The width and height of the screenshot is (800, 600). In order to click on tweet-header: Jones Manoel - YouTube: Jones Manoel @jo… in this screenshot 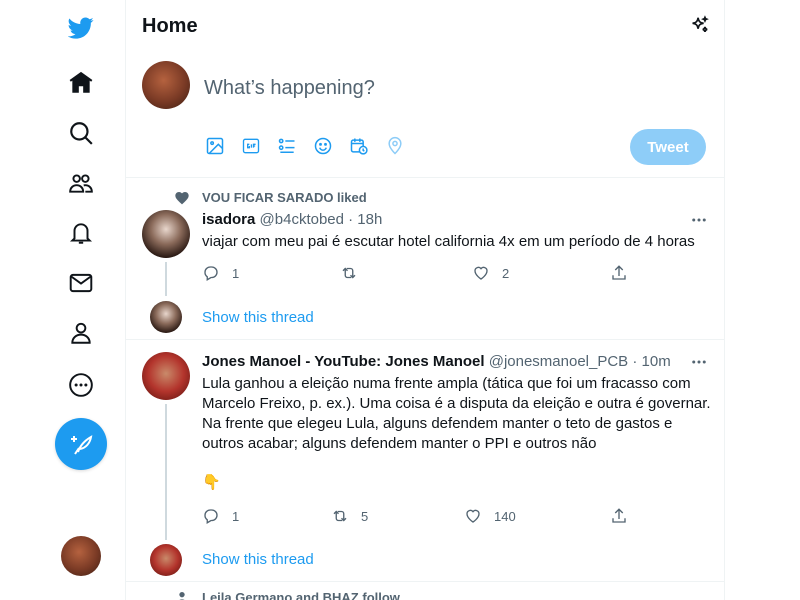, I will do `click(436, 361)`.